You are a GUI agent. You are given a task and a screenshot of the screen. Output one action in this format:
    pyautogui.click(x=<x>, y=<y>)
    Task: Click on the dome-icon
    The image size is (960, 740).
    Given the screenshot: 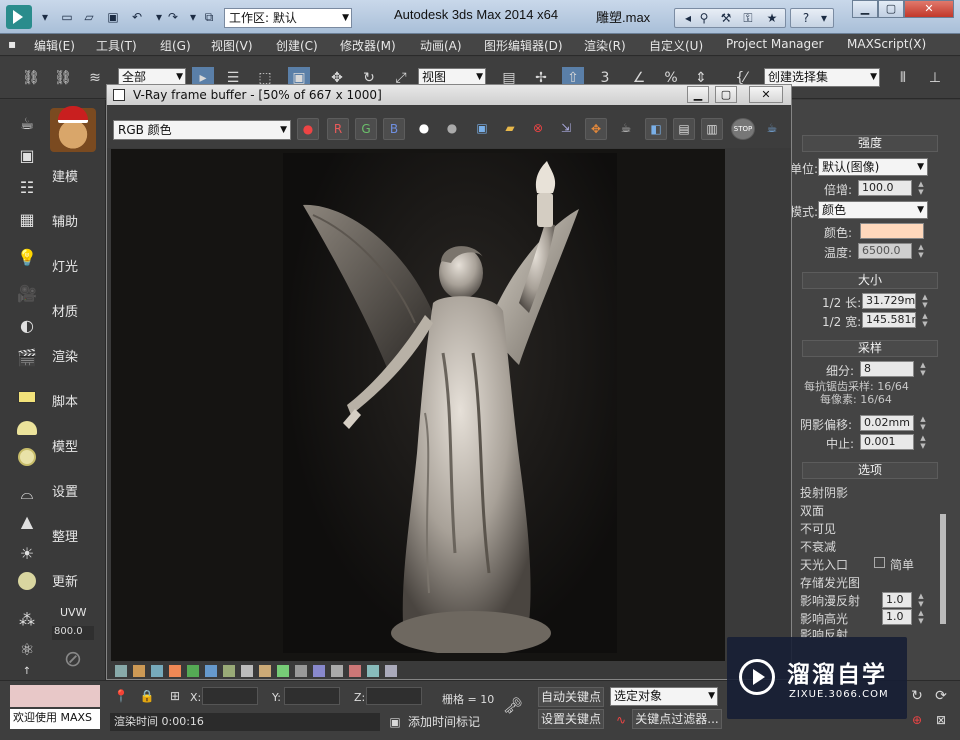 What is the action you would take?
    pyautogui.click(x=27, y=430)
    